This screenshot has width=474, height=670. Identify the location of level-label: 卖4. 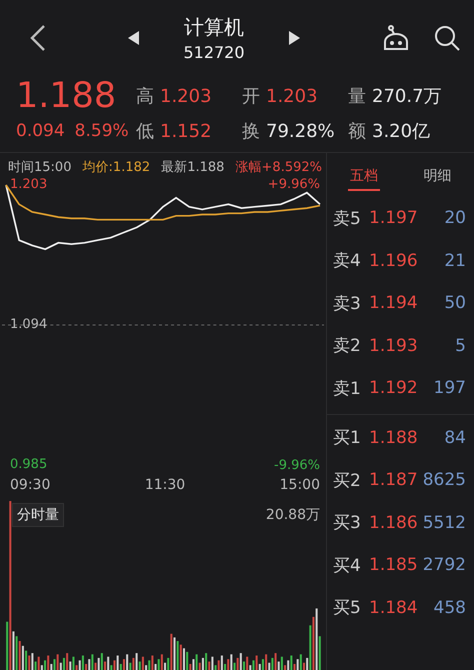
(347, 261).